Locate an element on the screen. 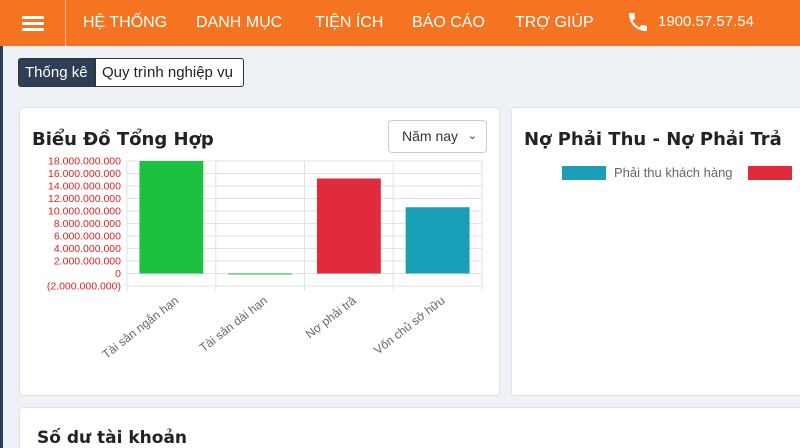 This screenshot has width=800, height=448. y-tick-label: 8.000.000.000 is located at coordinates (87, 224).